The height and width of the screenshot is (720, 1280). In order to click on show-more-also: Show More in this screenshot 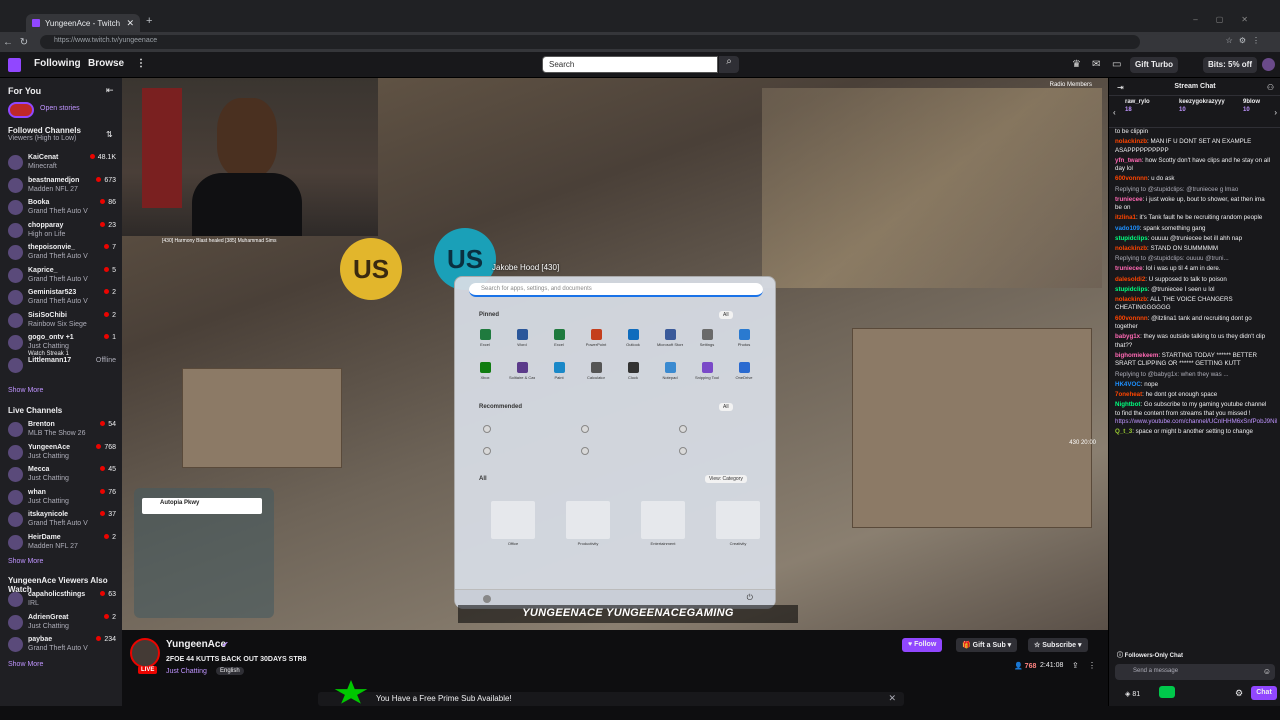, I will do `click(25, 664)`.